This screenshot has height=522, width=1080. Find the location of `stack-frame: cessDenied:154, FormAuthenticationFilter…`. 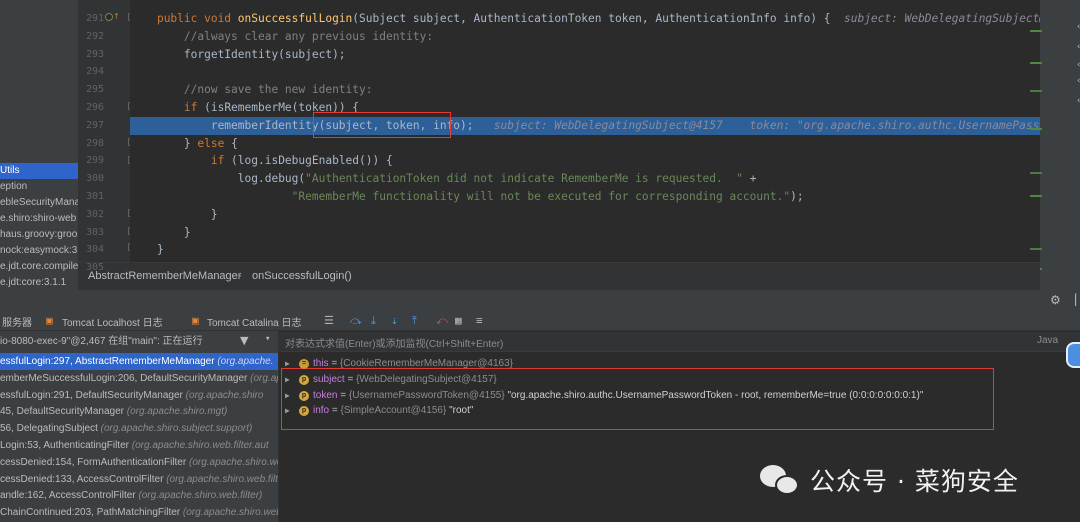

stack-frame: cessDenied:154, FormAuthenticationFilter… is located at coordinates (139, 462).